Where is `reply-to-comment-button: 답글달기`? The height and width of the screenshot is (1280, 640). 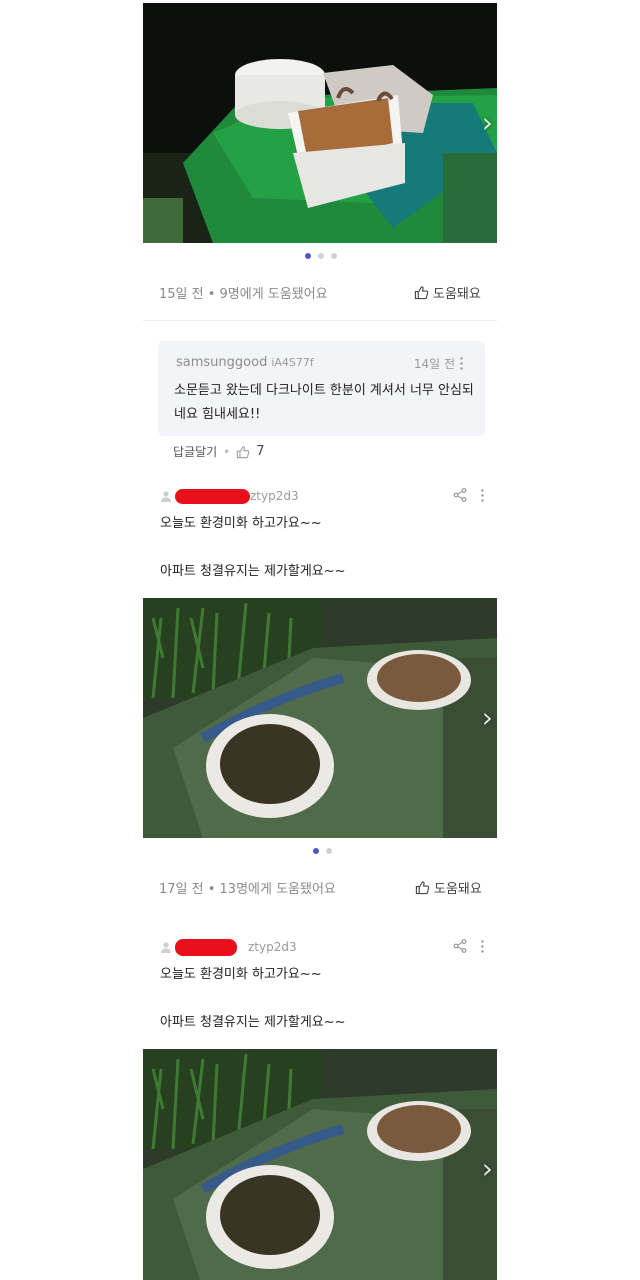 reply-to-comment-button: 답글달기 is located at coordinates (195, 451).